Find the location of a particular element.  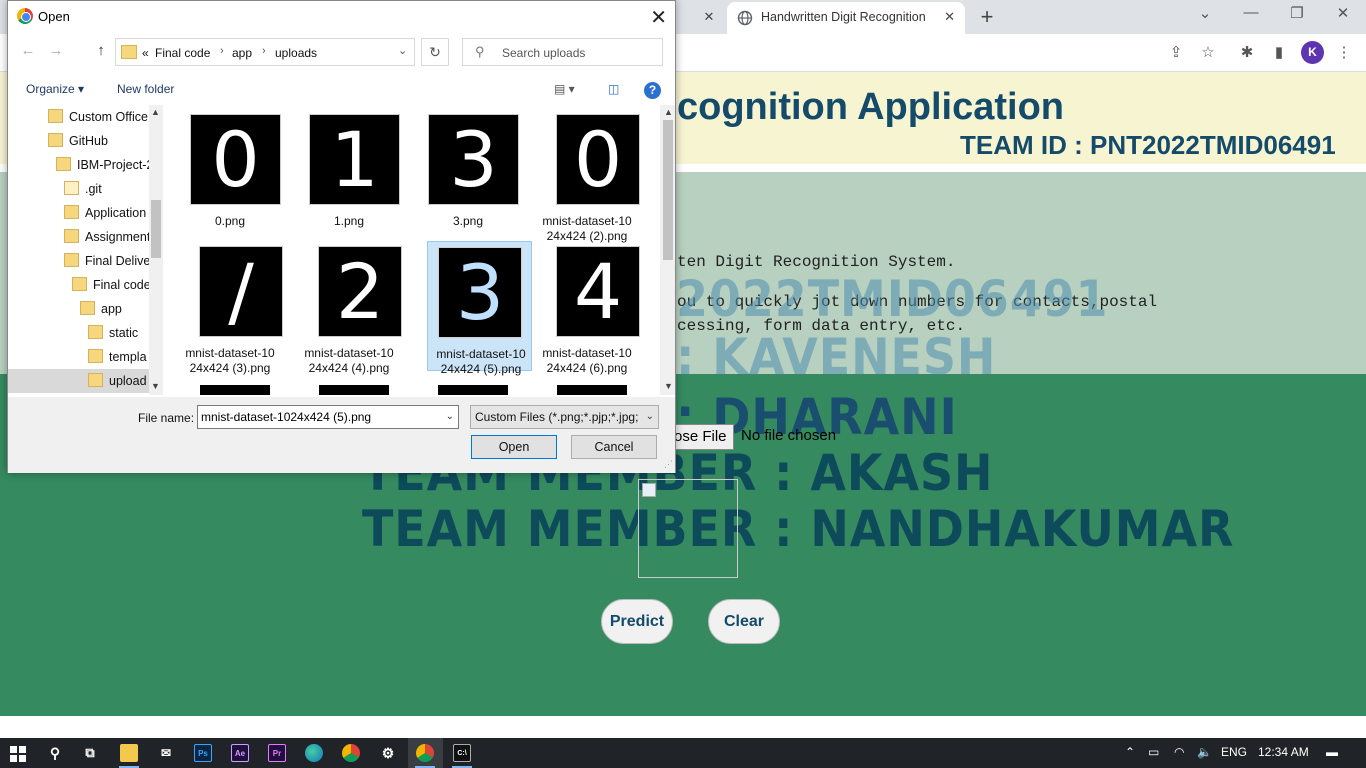

mail-icon: ✉ is located at coordinates (166, 753).